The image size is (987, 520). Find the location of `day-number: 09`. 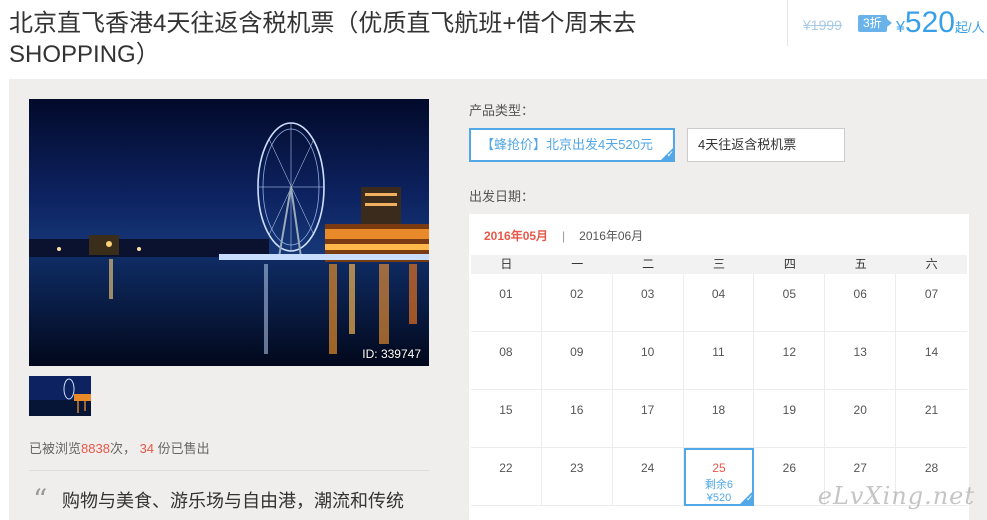

day-number: 09 is located at coordinates (577, 352).